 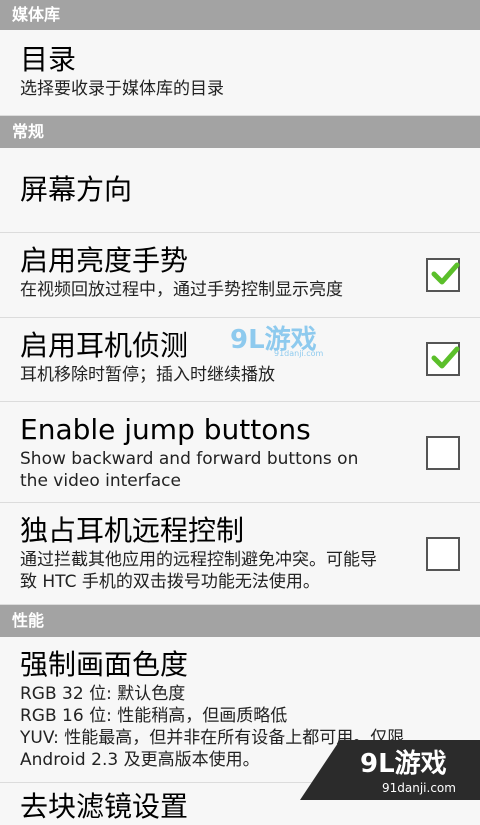 What do you see at coordinates (76, 189) in the screenshot?
I see `setting-orientation-title: 屏幕方向` at bounding box center [76, 189].